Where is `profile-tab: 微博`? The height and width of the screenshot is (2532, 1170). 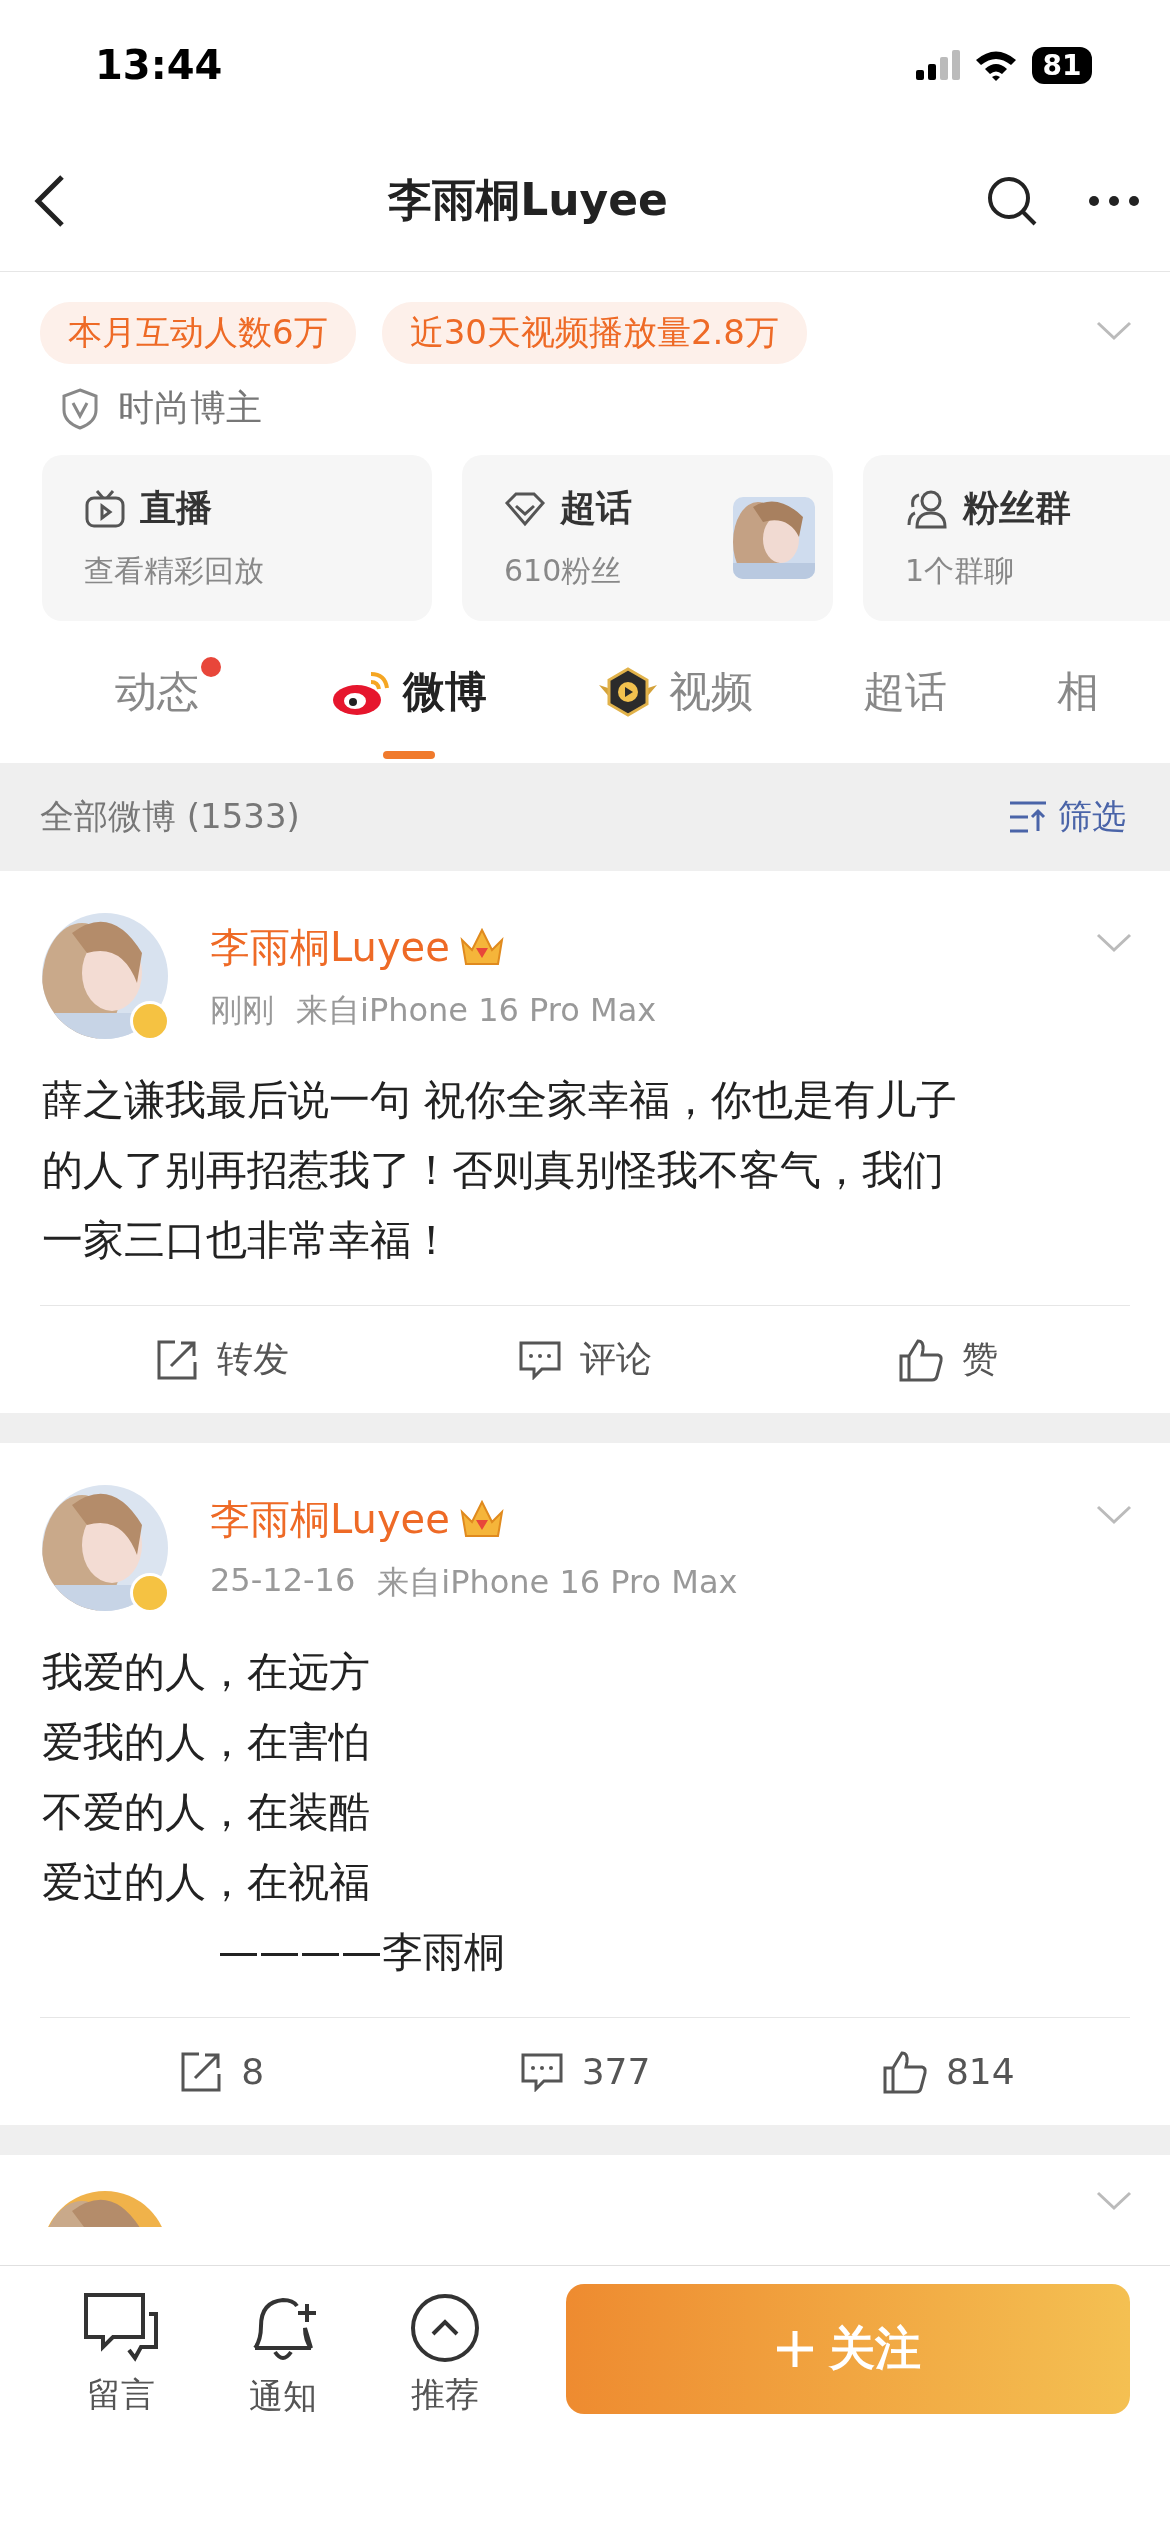 profile-tab: 微博 is located at coordinates (409, 692).